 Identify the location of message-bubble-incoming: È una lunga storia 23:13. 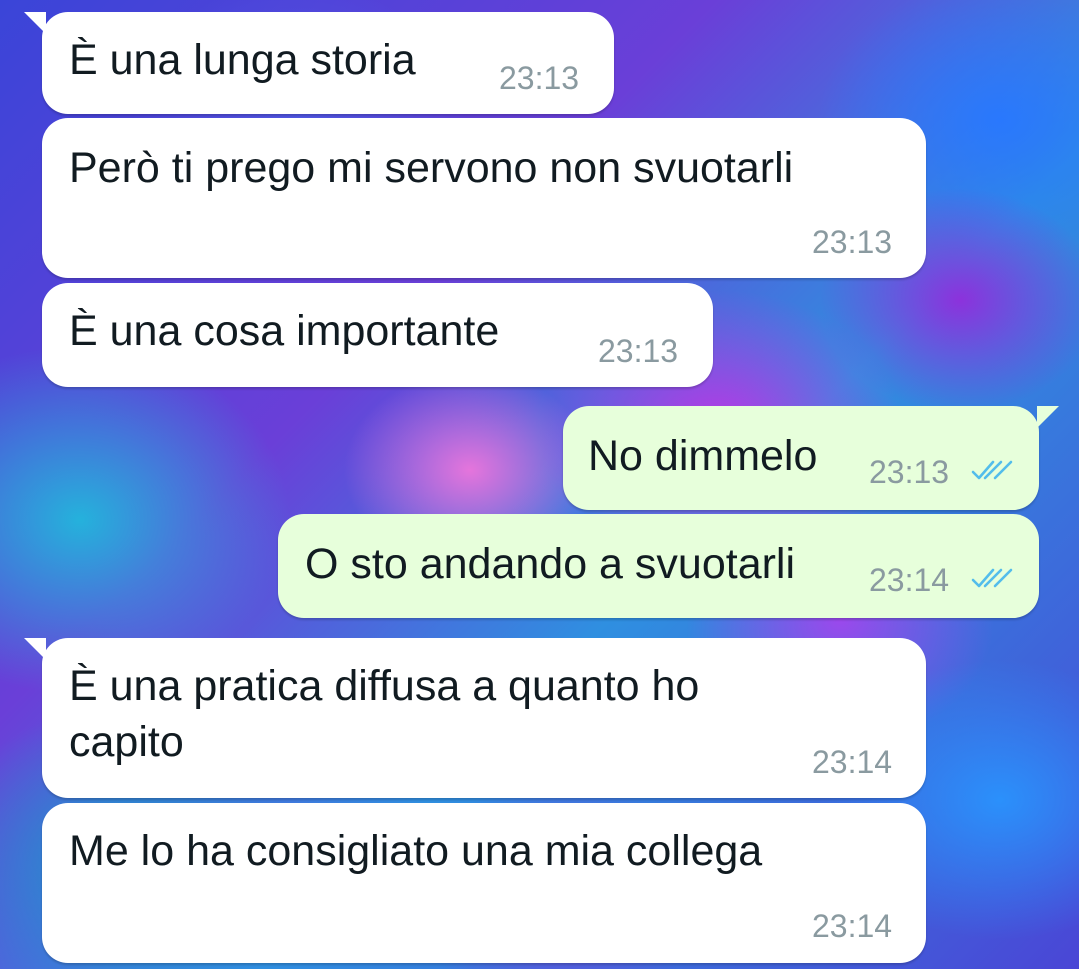
(319, 63).